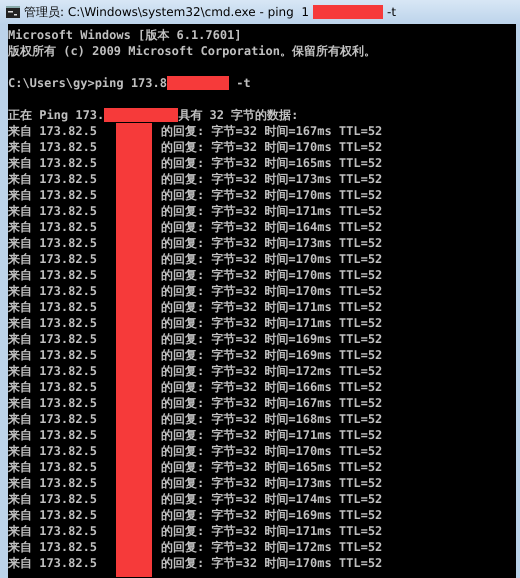 This screenshot has height=578, width=520. I want to click on reply-line: 的回复: 字节=32 时间=166ms TTL=52, so click(272, 387).